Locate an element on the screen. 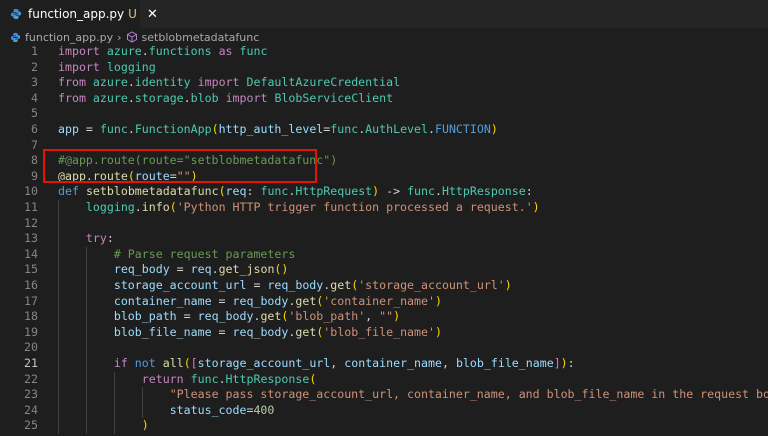 This screenshot has height=436, width=768. code-text: ) is located at coordinates (103, 426).